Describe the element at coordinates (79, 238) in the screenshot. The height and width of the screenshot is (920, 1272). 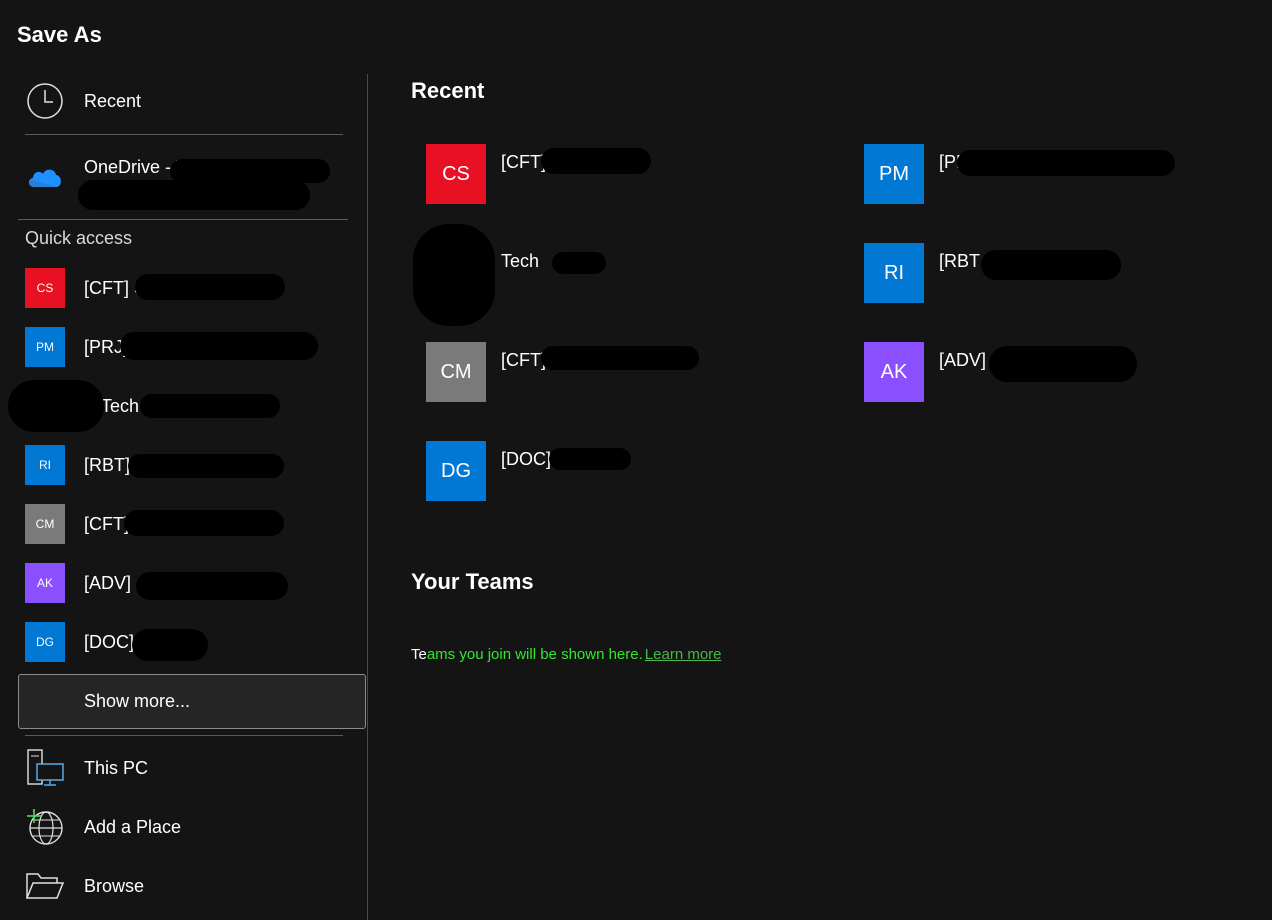
I see `quick-access-heading: Quick access` at that location.